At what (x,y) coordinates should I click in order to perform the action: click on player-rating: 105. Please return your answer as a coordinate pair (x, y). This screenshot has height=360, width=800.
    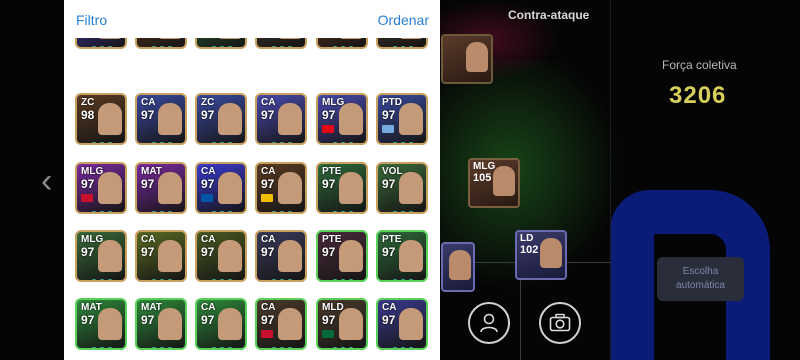
    Looking at the image, I should click on (482, 178).